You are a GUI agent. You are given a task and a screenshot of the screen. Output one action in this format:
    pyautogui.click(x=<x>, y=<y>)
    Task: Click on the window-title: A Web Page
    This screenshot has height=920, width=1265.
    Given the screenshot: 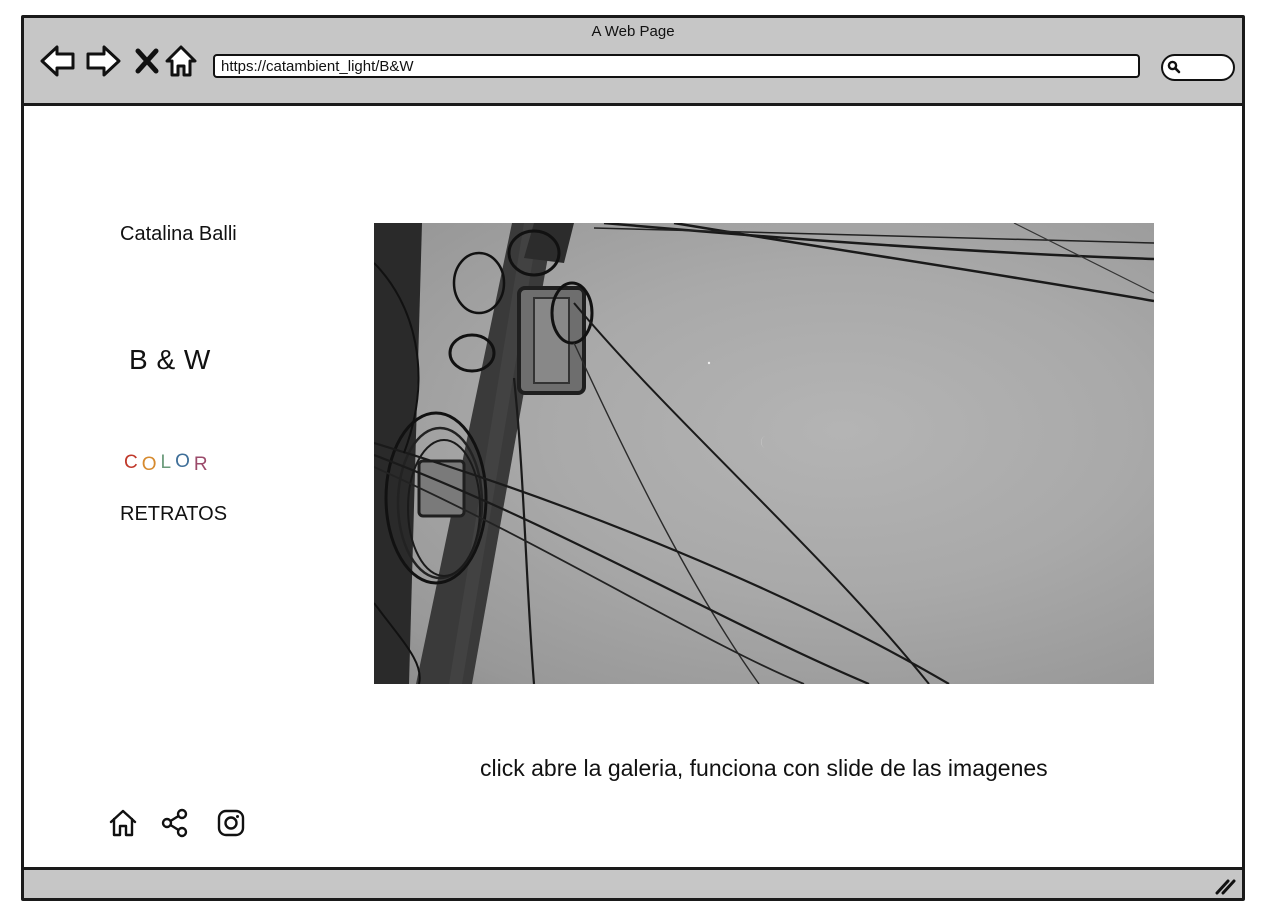 What is the action you would take?
    pyautogui.click(x=633, y=31)
    